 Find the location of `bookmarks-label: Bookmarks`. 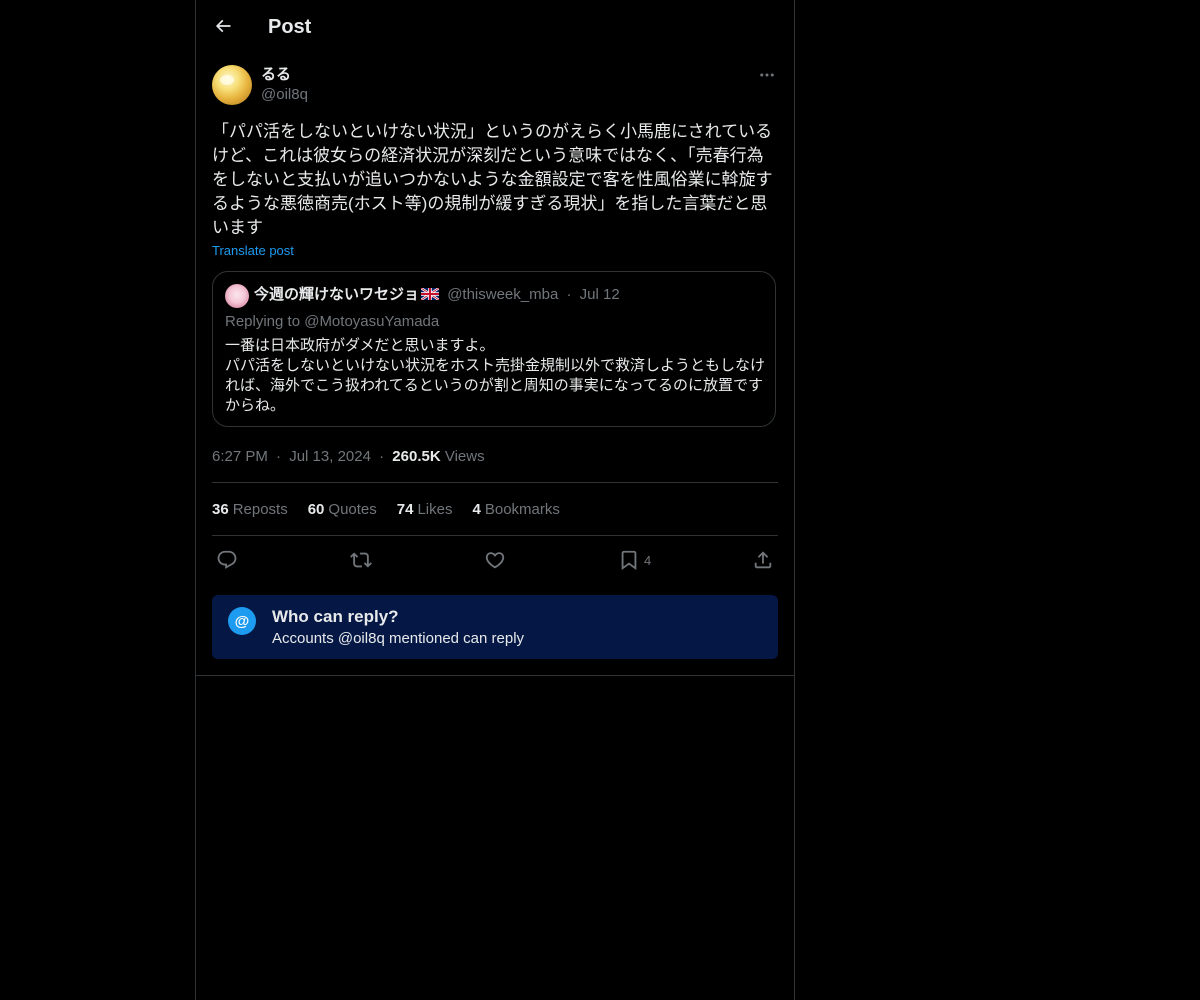

bookmarks-label: Bookmarks is located at coordinates (522, 509).